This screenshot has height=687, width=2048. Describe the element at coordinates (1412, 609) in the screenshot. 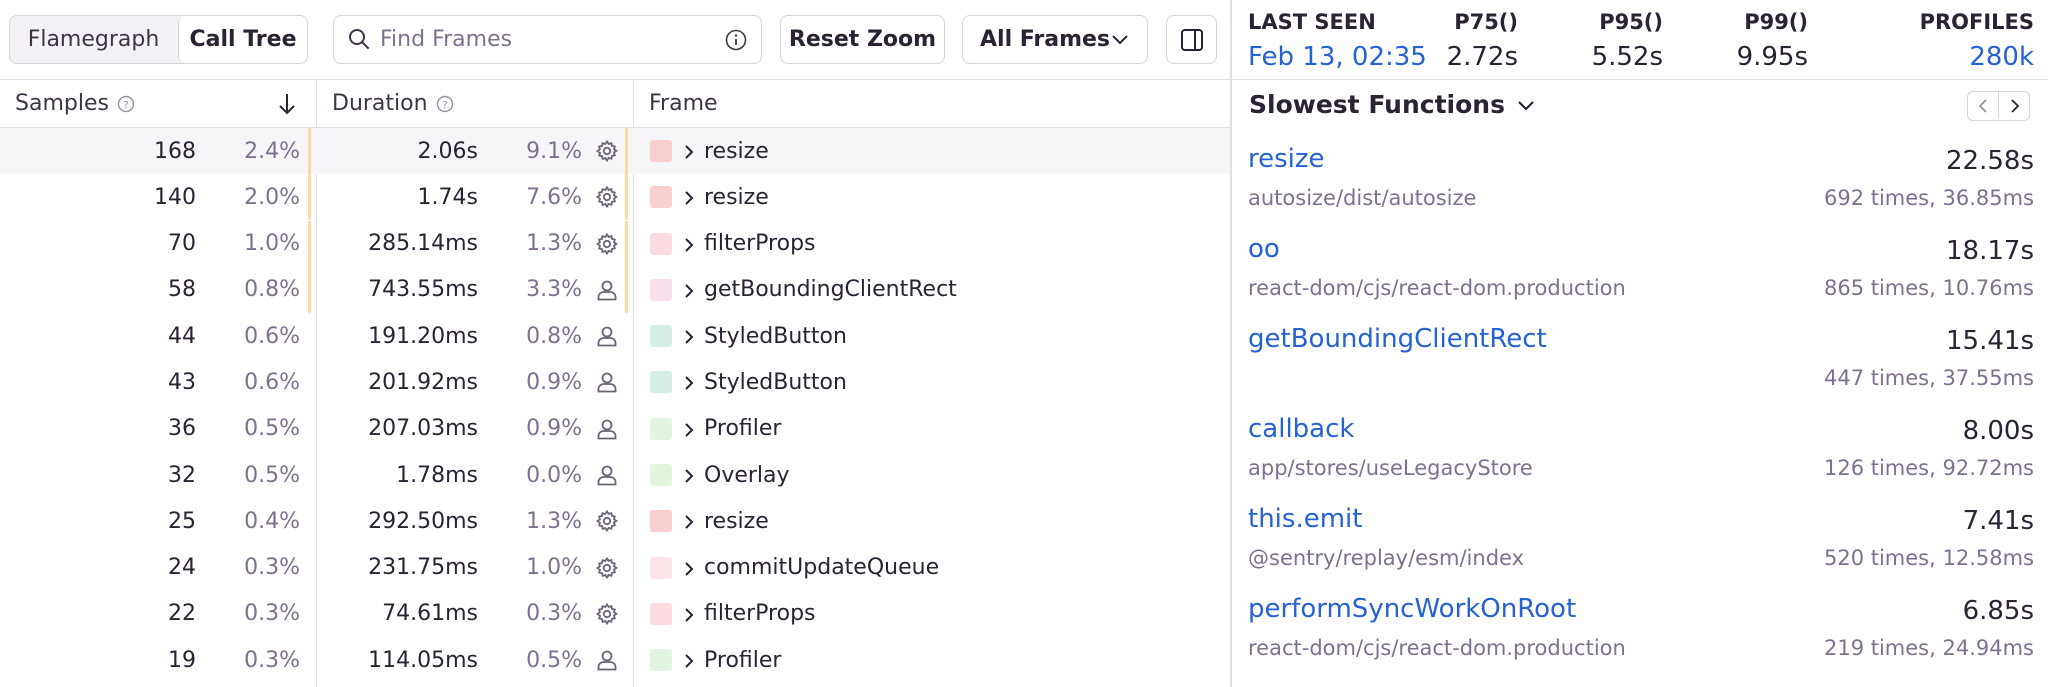

I see `function-name-link: performSyncWorkOnRoot` at that location.